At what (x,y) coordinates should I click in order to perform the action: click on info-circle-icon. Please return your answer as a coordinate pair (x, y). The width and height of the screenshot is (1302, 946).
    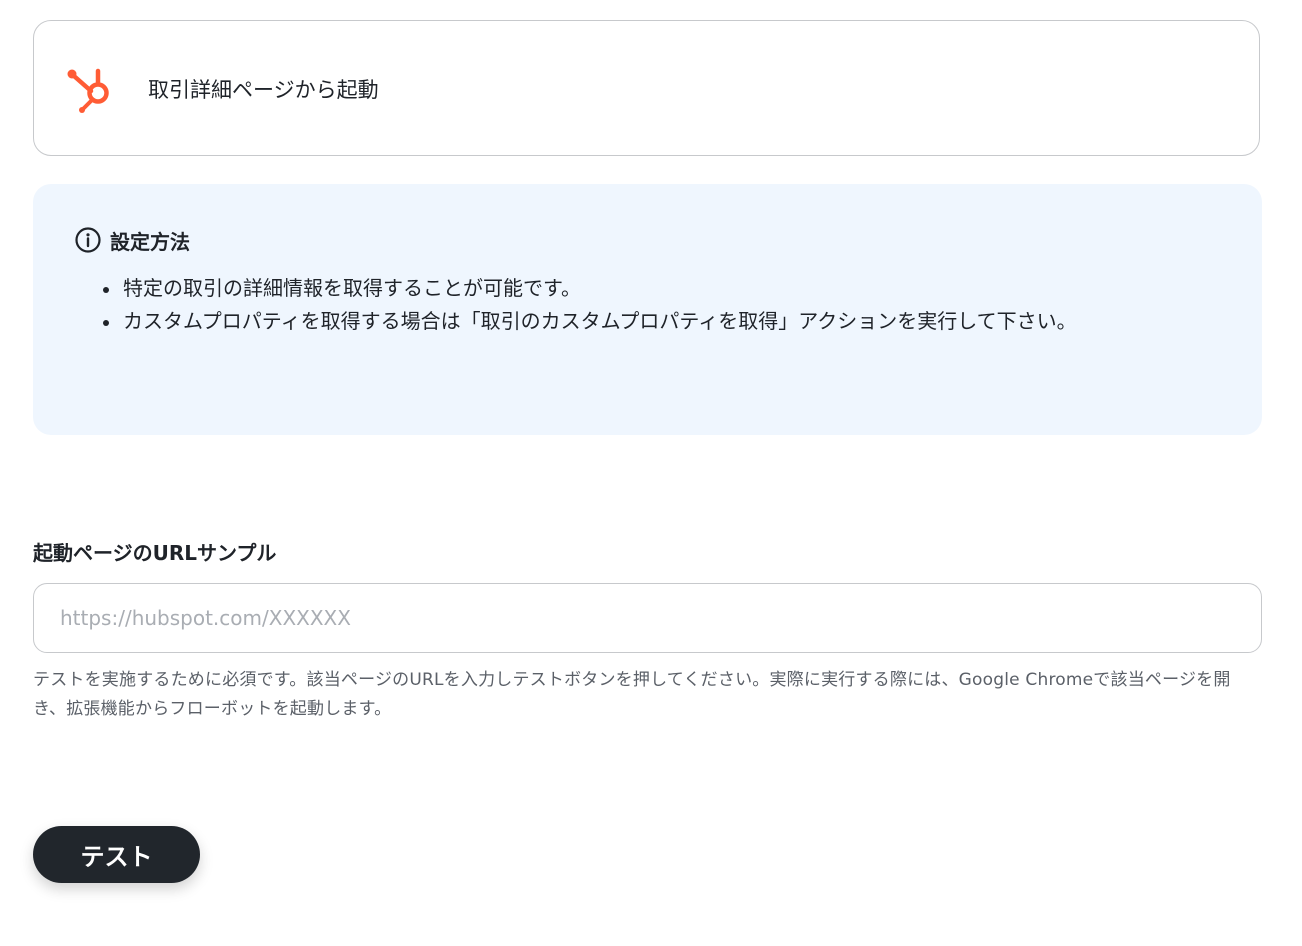
    Looking at the image, I should click on (88, 240).